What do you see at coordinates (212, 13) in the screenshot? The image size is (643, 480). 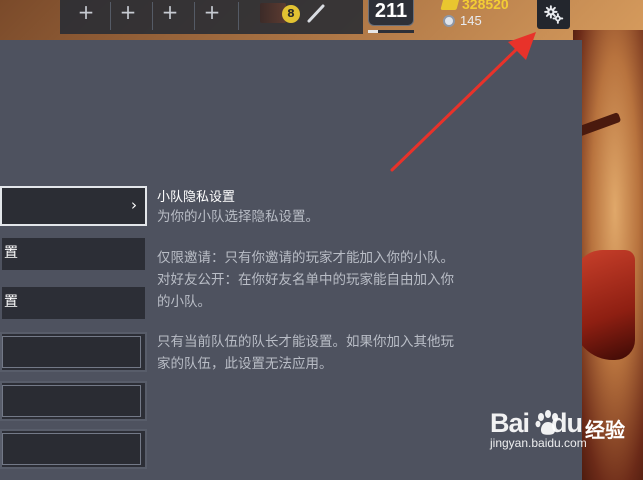 I see `loadout-slot-4: +` at bounding box center [212, 13].